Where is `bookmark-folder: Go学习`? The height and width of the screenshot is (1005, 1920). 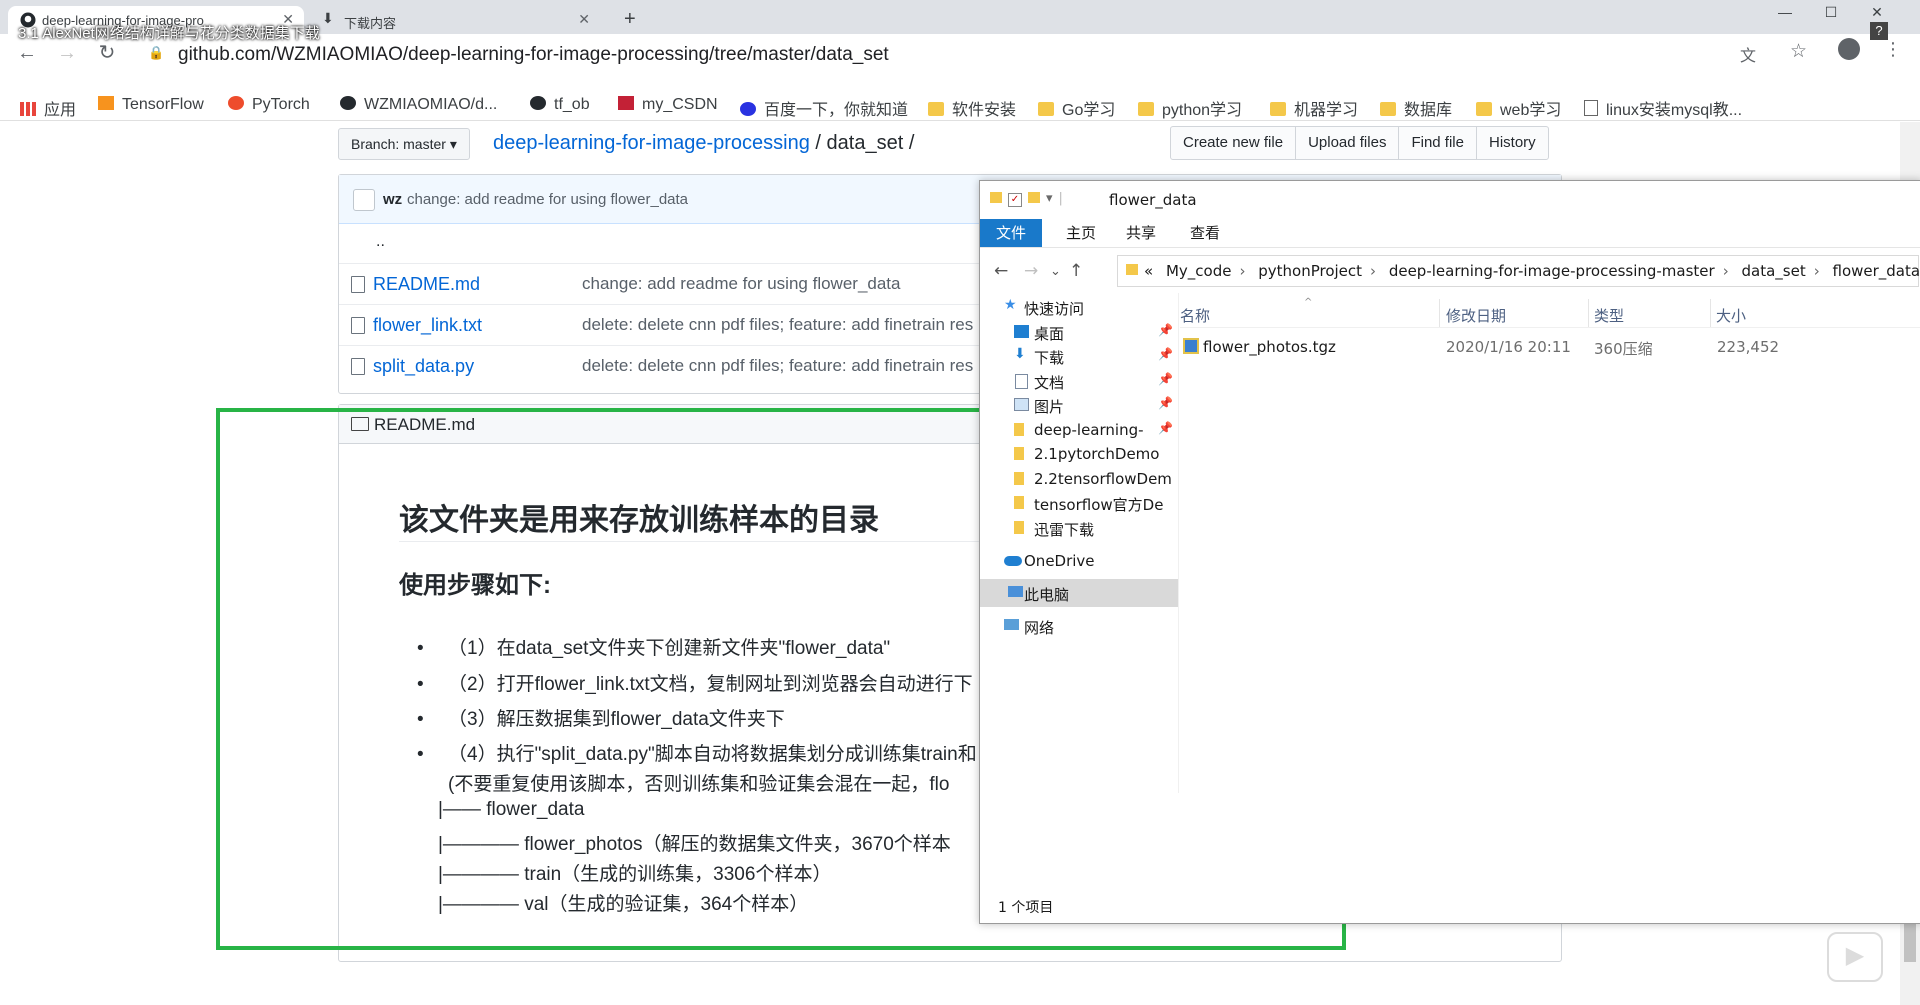
bookmark-folder: Go学习 is located at coordinates (1076, 108).